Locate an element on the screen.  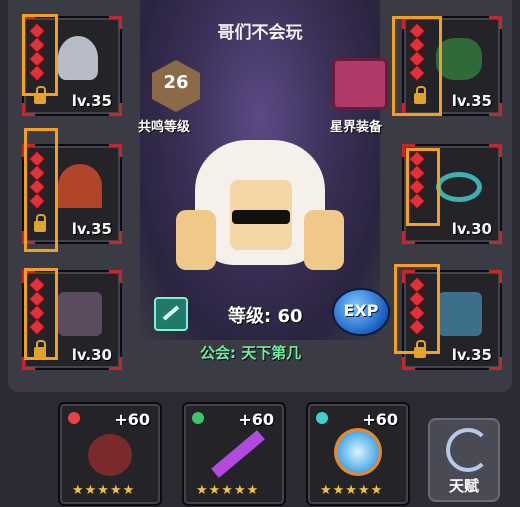
sunglasses-icon is located at coordinates (261, 217).